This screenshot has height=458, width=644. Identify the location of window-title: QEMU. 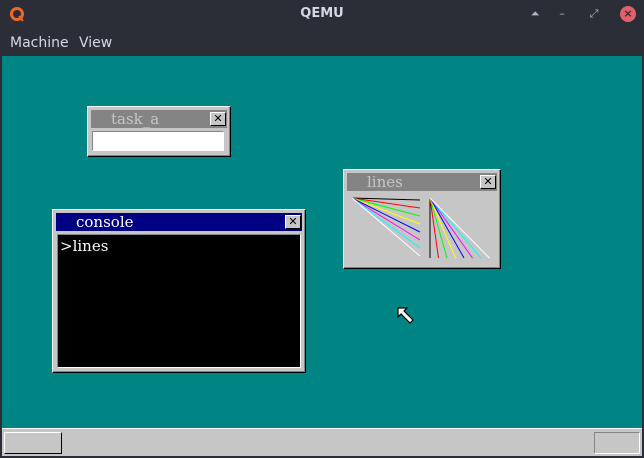
(322, 13).